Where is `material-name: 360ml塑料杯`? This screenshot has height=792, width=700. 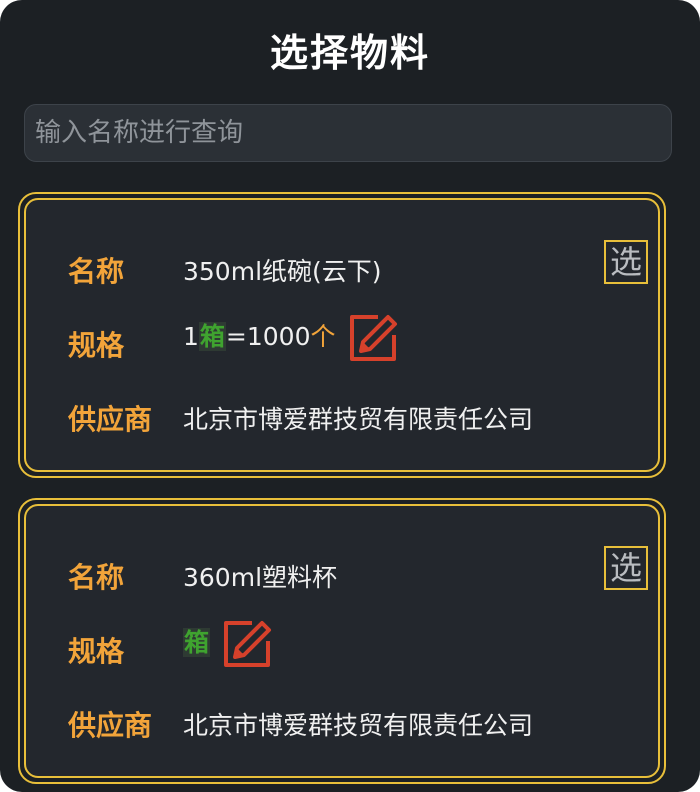
material-name: 360ml塑料杯 is located at coordinates (260, 577).